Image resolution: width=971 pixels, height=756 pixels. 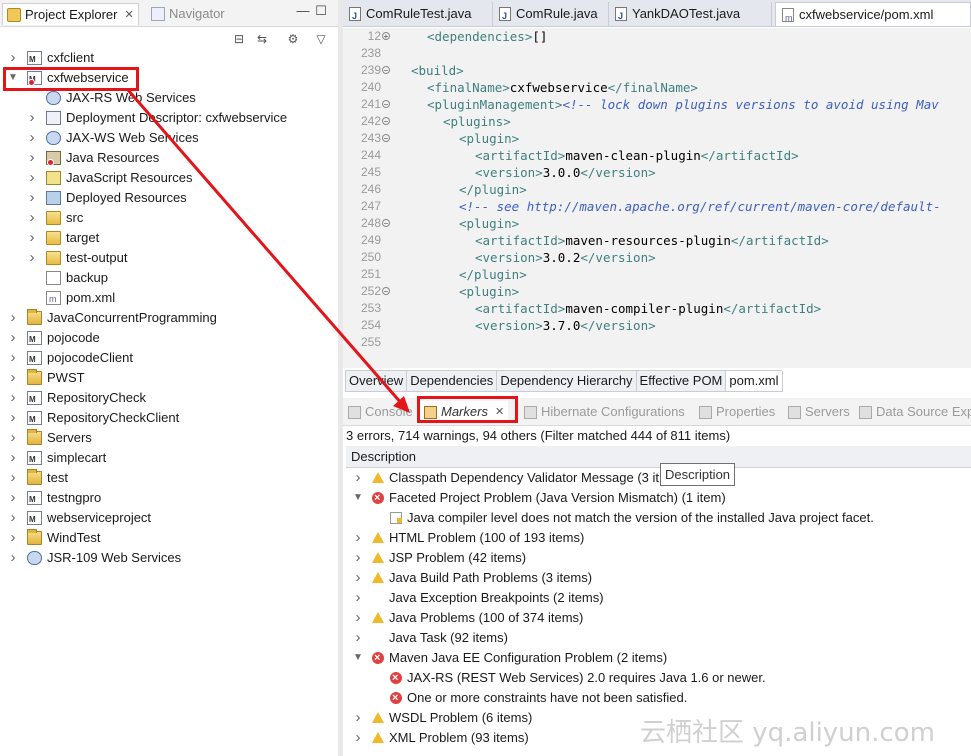 I want to click on tree-item: › Deployment Descriptor: cxfwebservice, so click(x=169, y=118).